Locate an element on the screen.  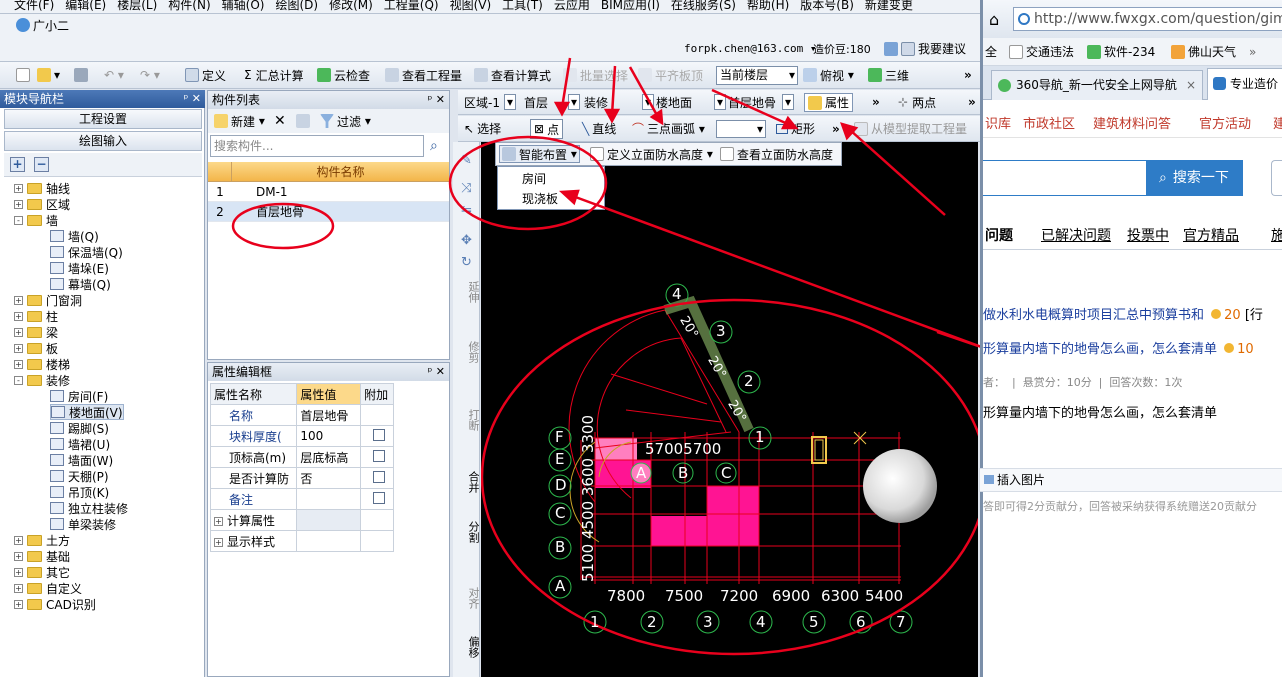
tree-item: -墙 is located at coordinates (36, 220).